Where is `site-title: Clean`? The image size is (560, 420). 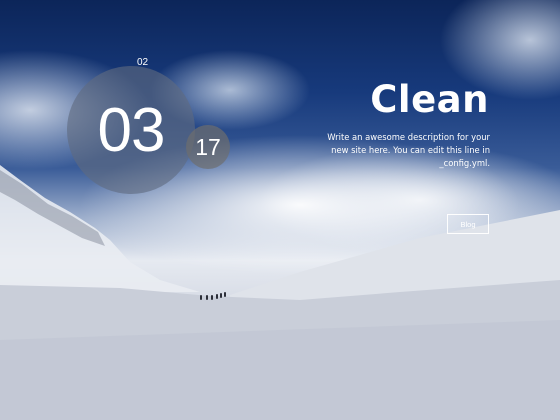 site-title: Clean is located at coordinates (429, 99).